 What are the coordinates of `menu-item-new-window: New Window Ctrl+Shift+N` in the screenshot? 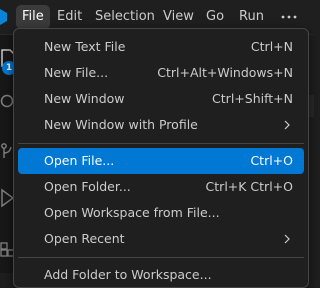 It's located at (161, 99).